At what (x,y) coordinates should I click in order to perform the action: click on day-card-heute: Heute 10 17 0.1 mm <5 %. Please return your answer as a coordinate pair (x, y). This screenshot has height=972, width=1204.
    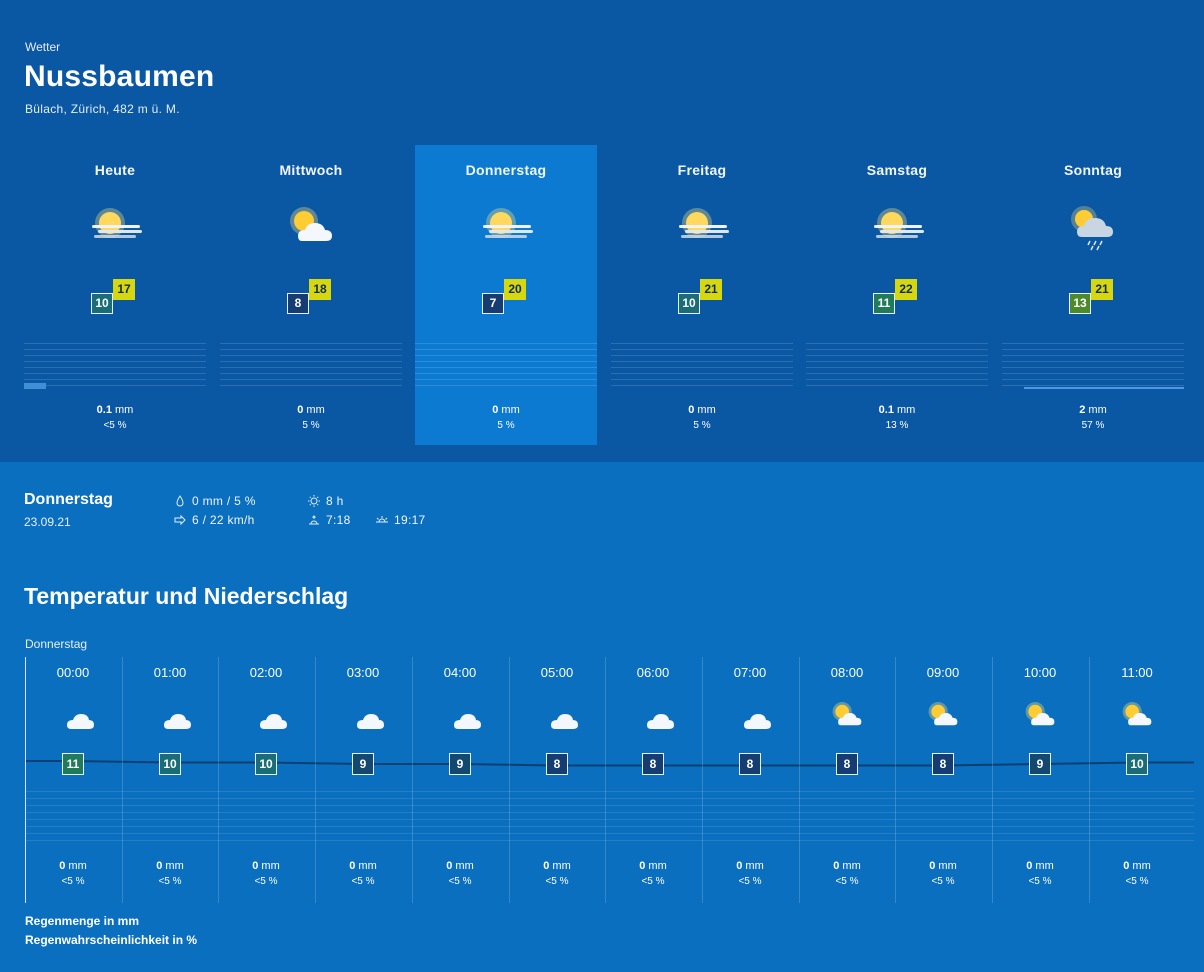
    Looking at the image, I should click on (115, 295).